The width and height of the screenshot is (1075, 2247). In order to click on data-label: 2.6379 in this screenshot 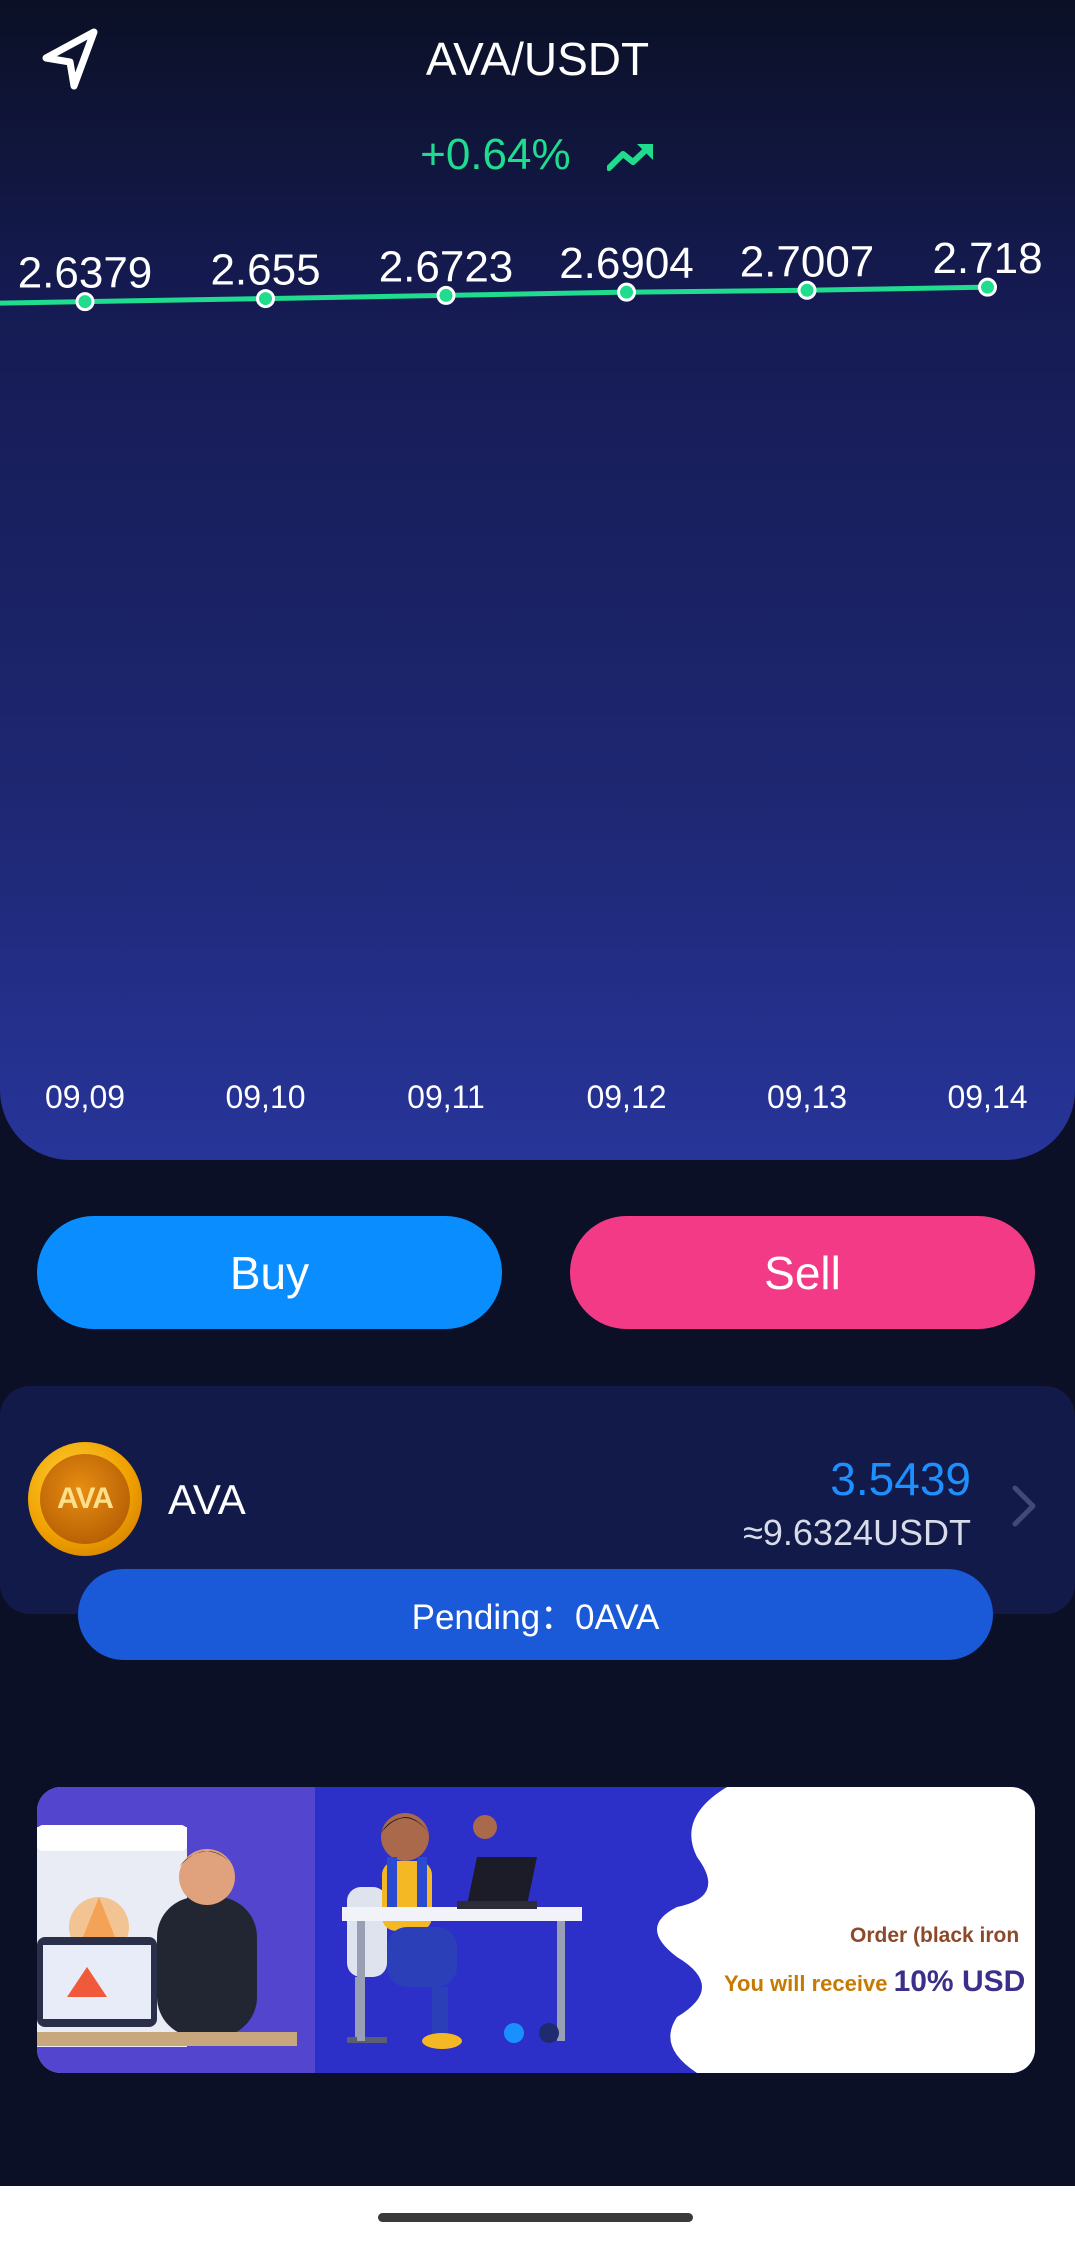, I will do `click(85, 273)`.